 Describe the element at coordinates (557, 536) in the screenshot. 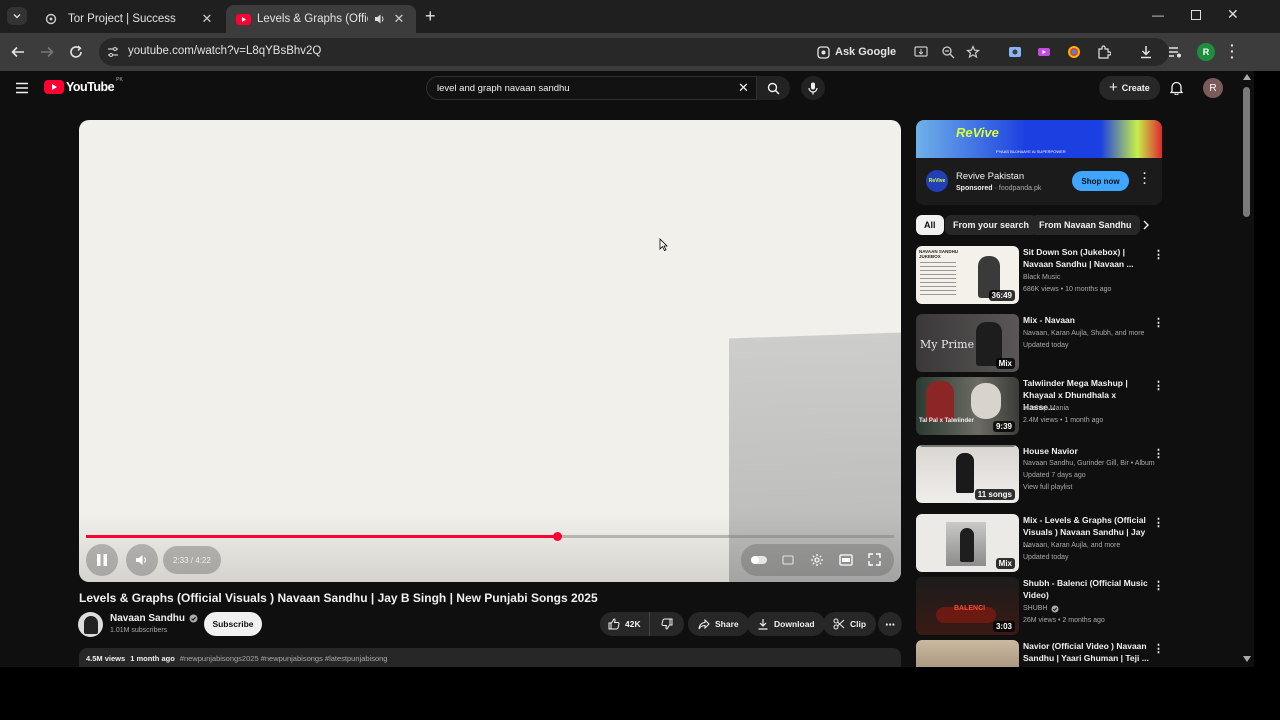

I see `scrubber-knob` at that location.